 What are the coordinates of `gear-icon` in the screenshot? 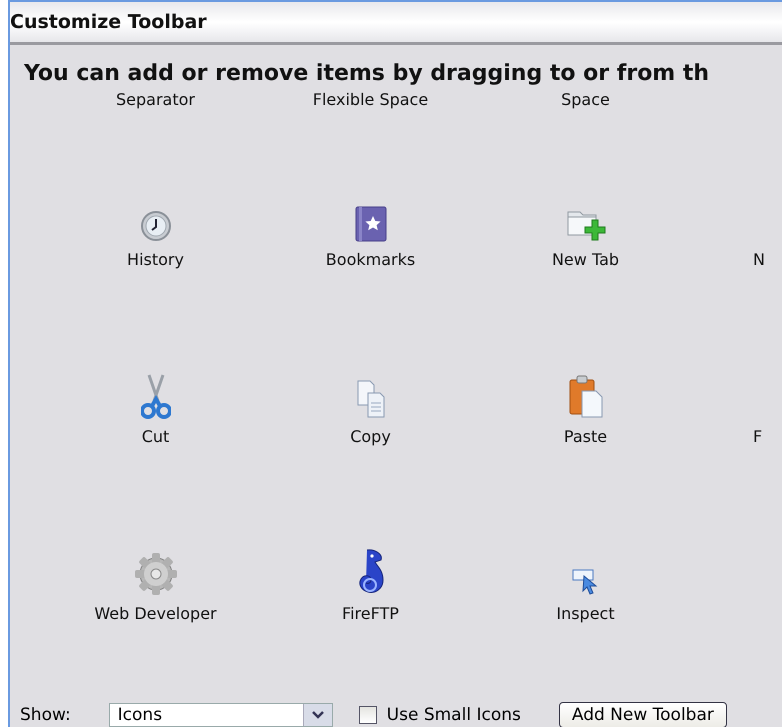 It's located at (156, 574).